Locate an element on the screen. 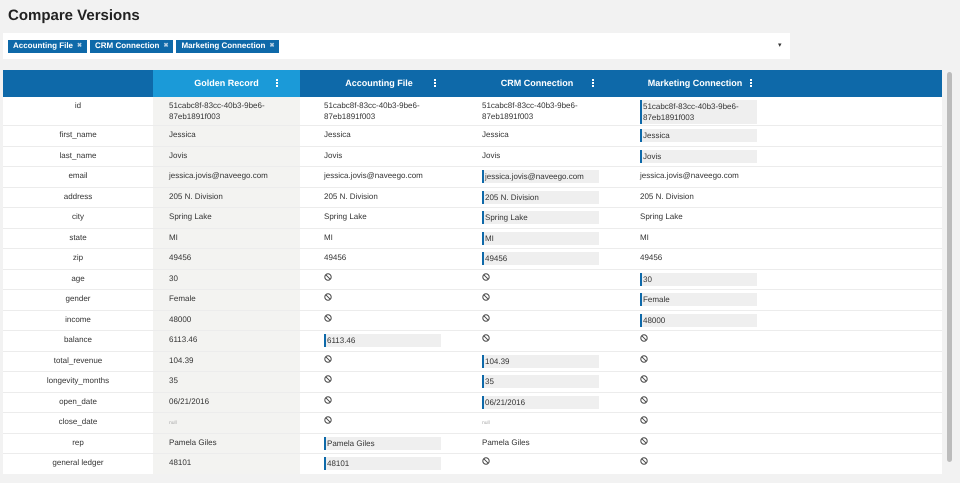 This screenshot has height=483, width=960. field-name: gender is located at coordinates (78, 298).